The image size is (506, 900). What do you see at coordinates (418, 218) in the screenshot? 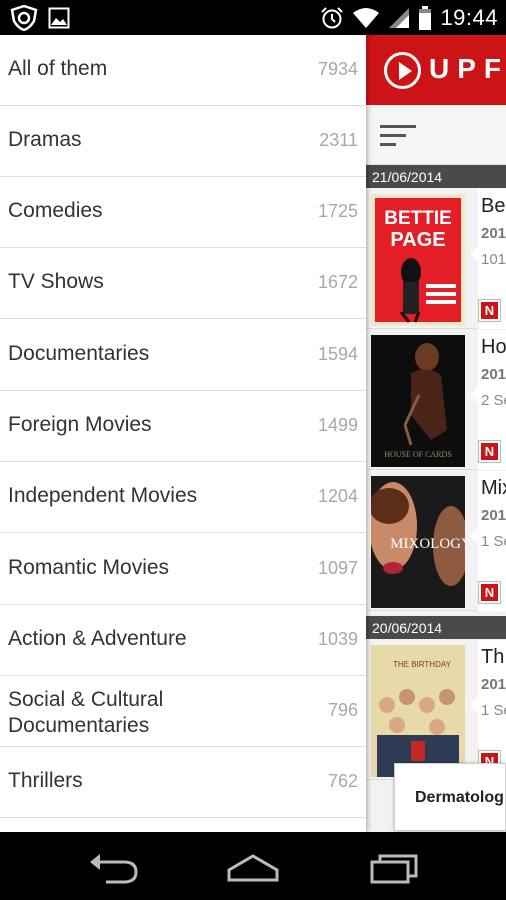
I see `svg-text: BETTIE` at bounding box center [418, 218].